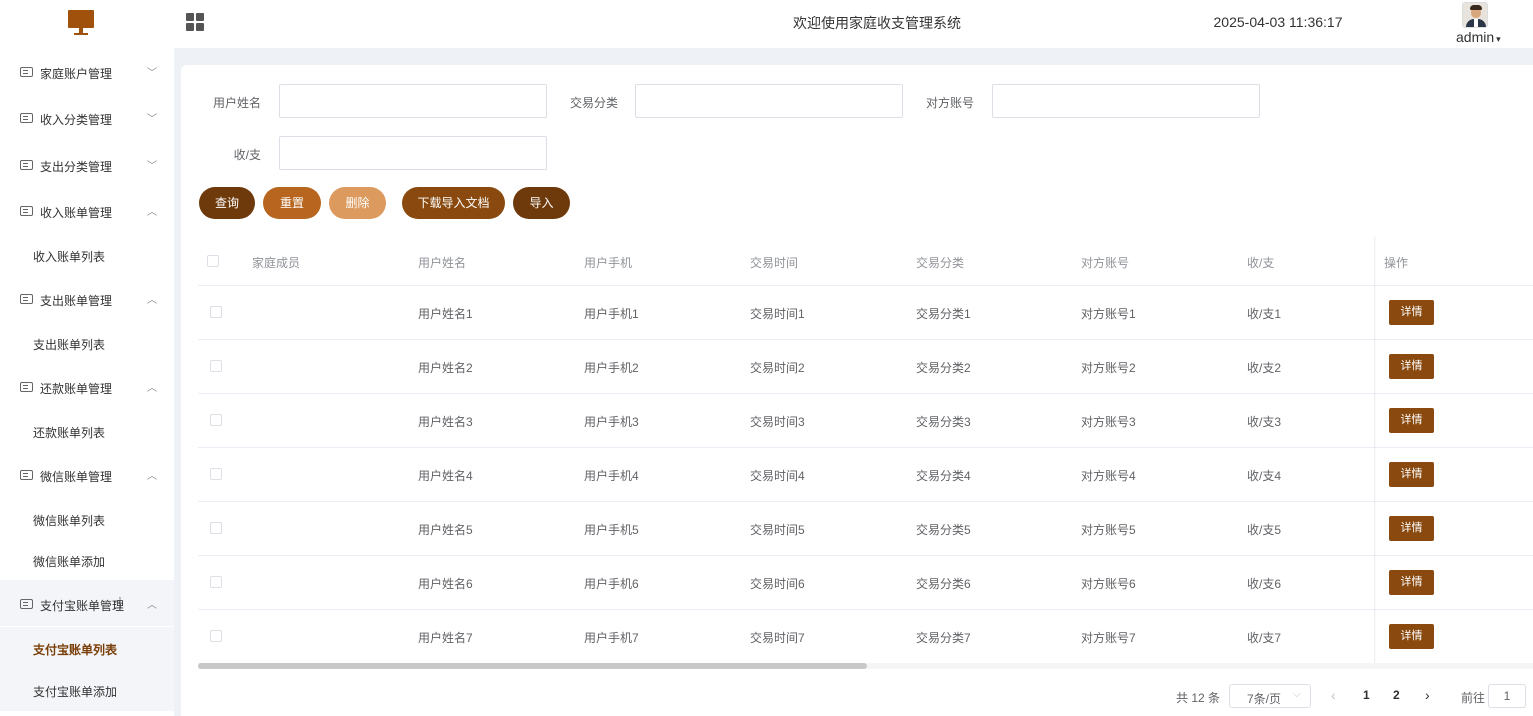  I want to click on column-header: 对方账号, so click(1105, 263).